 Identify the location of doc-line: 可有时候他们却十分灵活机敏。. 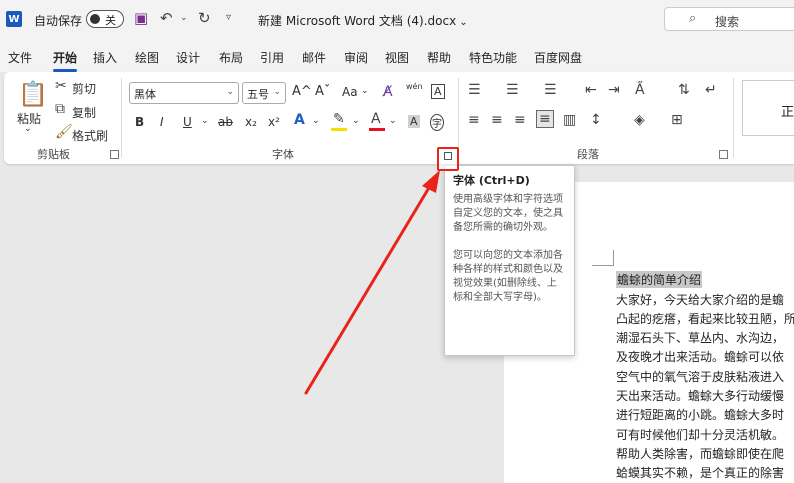
(700, 434).